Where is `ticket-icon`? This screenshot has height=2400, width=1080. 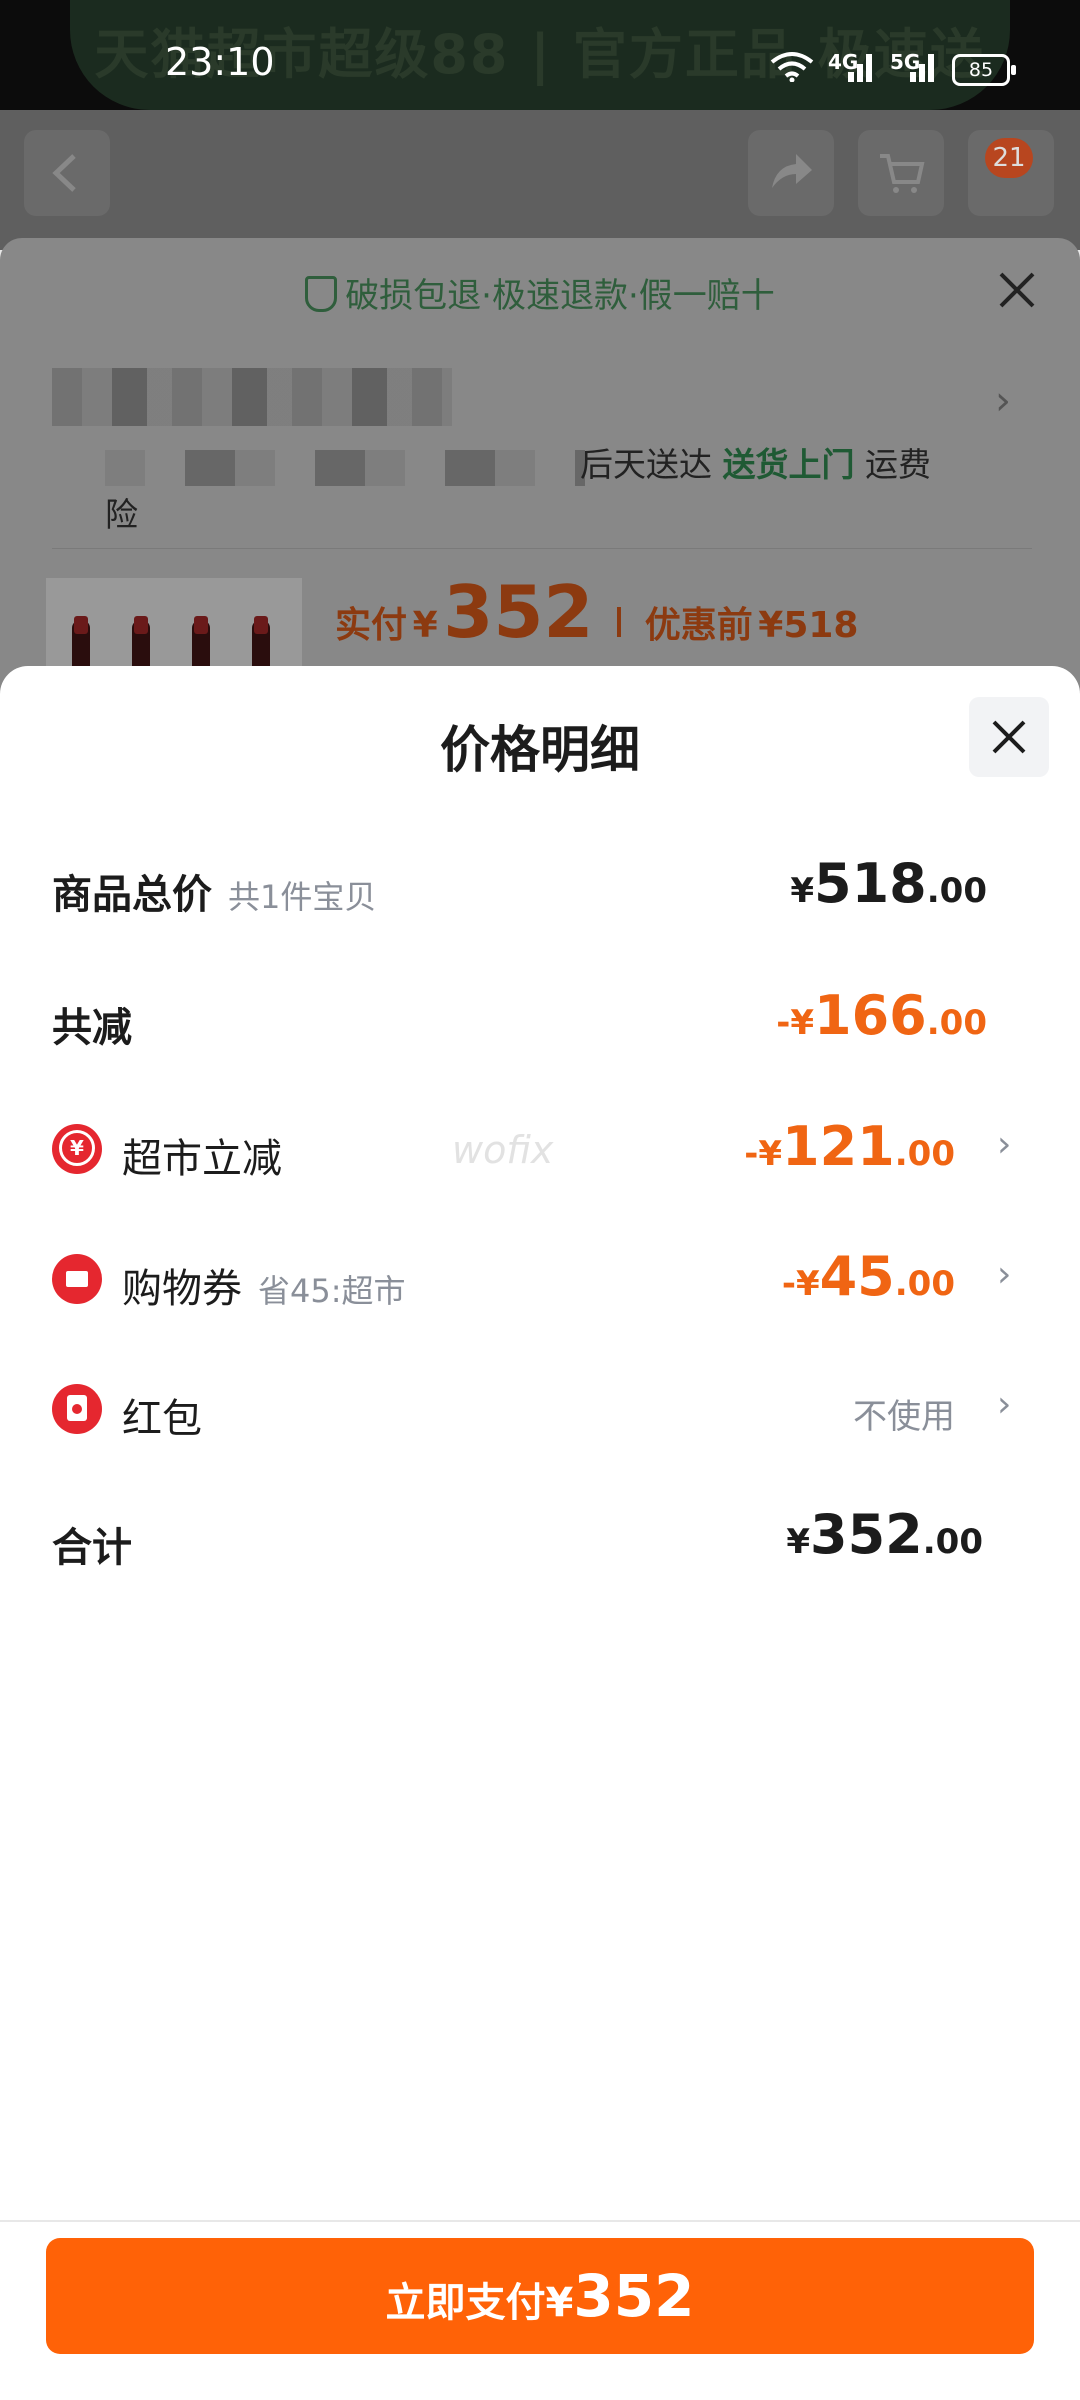
ticket-icon is located at coordinates (77, 1279).